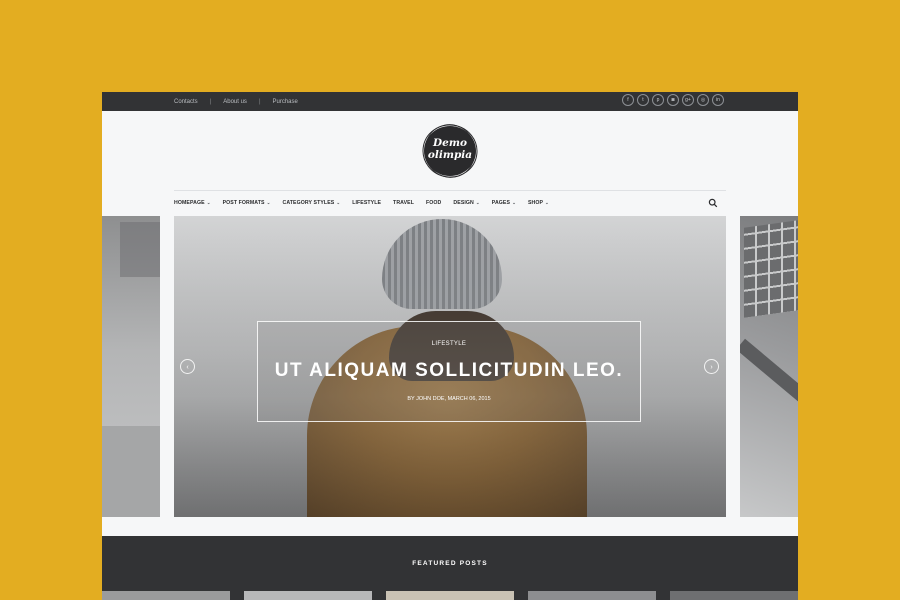 This screenshot has height=600, width=900. I want to click on logo-line-1: Demo, so click(450, 143).